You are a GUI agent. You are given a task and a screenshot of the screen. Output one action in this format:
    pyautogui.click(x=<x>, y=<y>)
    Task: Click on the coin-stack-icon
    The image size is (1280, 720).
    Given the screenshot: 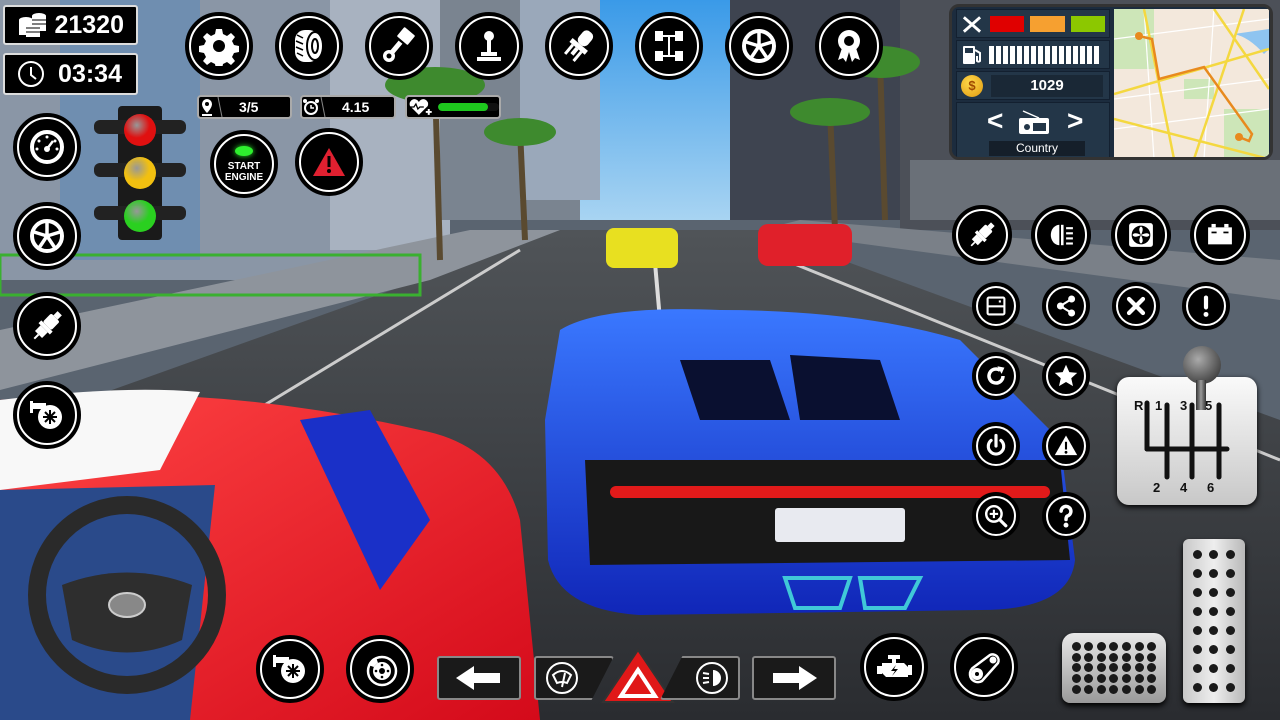 What is the action you would take?
    pyautogui.click(x=32, y=25)
    